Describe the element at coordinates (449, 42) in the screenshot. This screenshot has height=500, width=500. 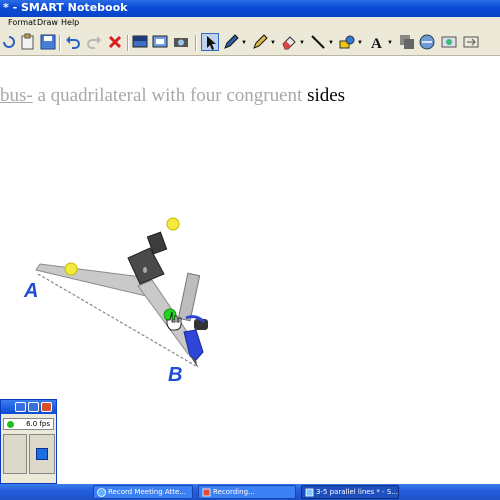
I see `capture-icon` at that location.